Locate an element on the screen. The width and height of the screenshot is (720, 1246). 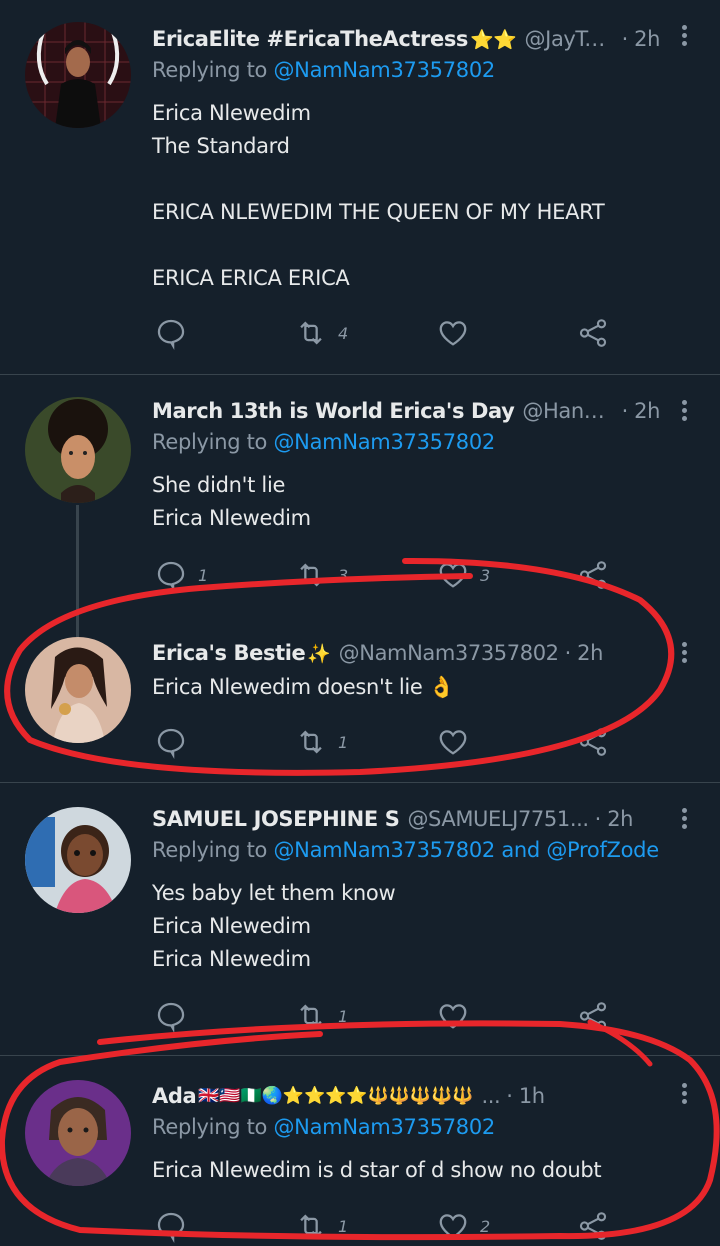
tweet-actions: 4 is located at coordinates (387, 333).